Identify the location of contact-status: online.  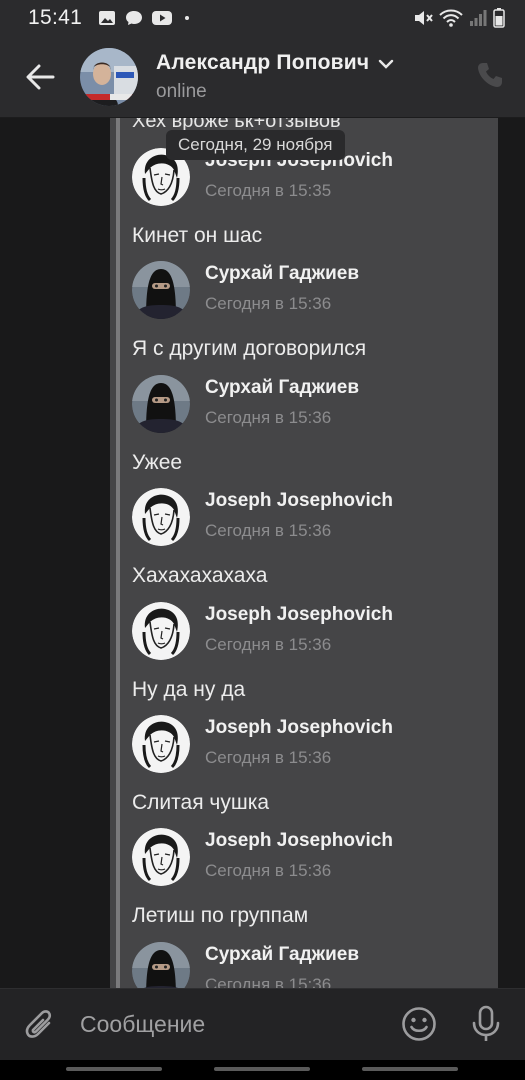
(181, 91).